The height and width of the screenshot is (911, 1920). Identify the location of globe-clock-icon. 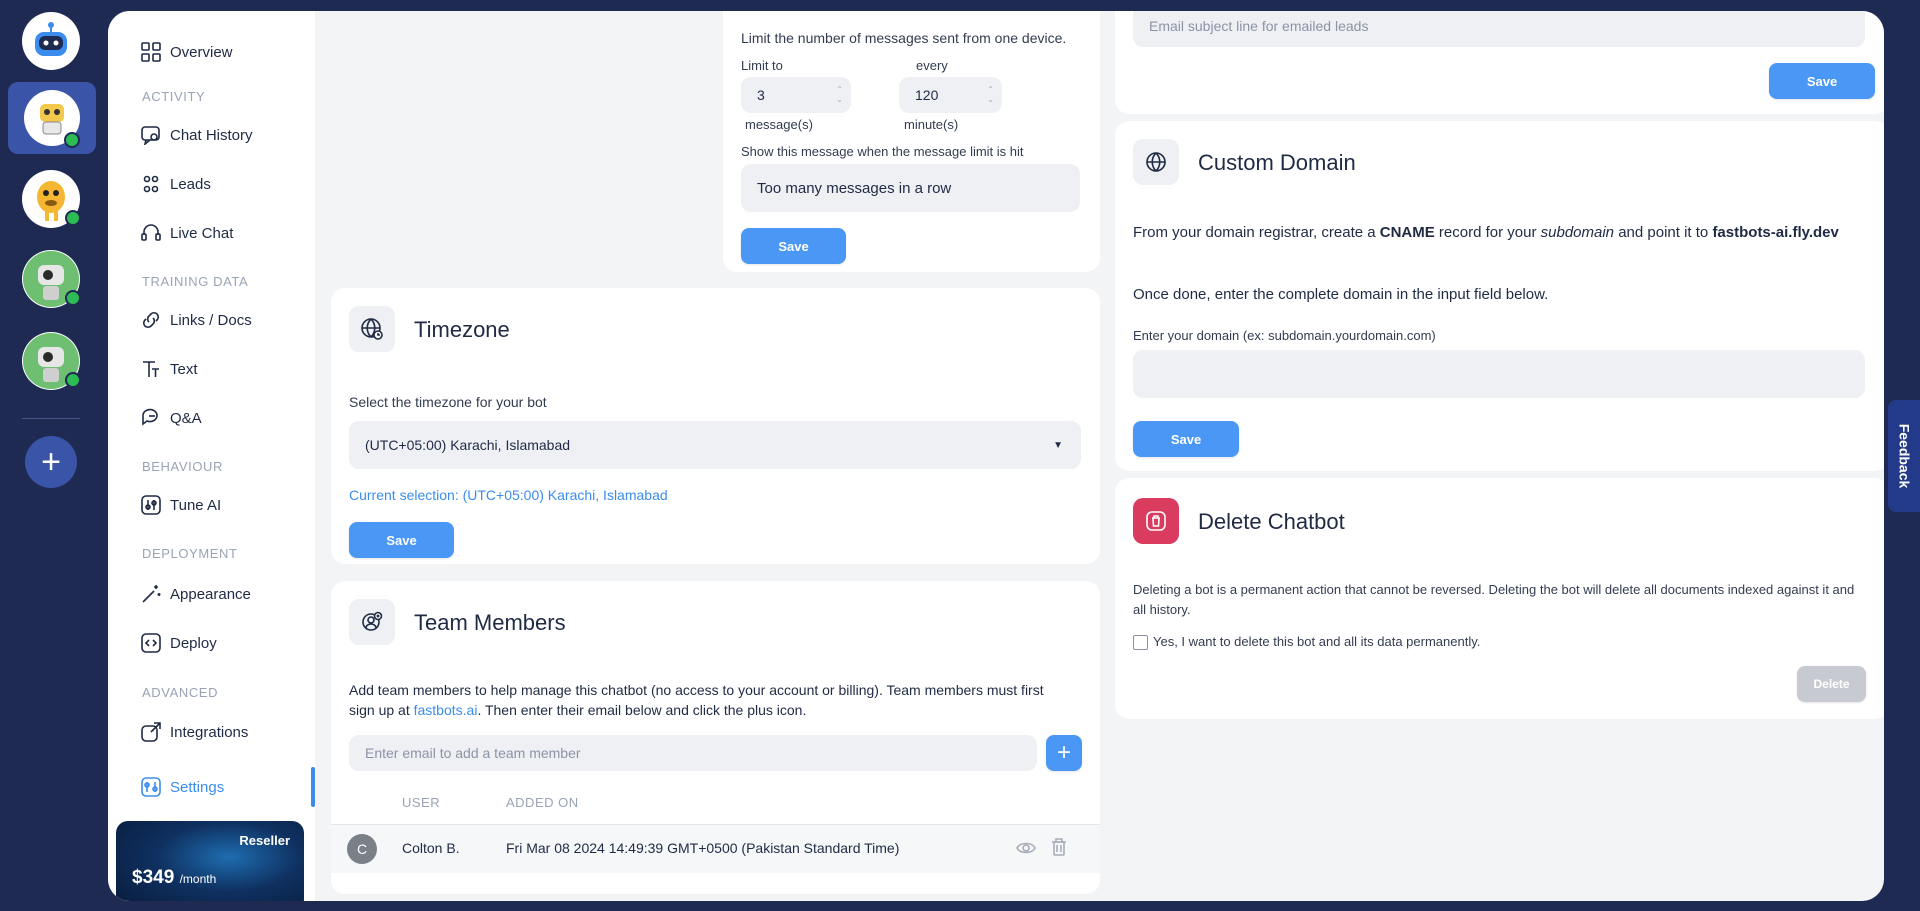
(372, 329).